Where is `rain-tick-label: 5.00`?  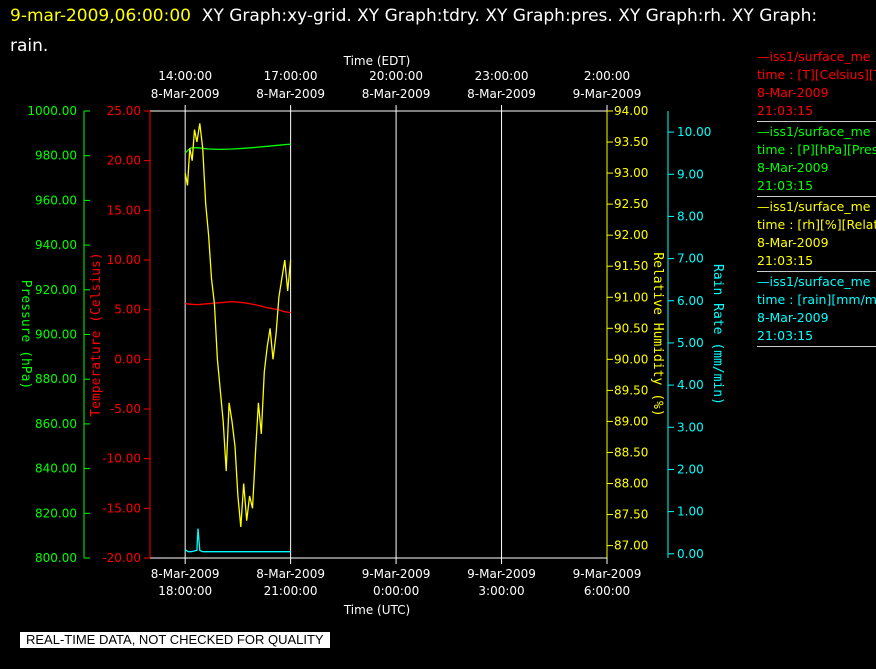 rain-tick-label: 5.00 is located at coordinates (690, 343).